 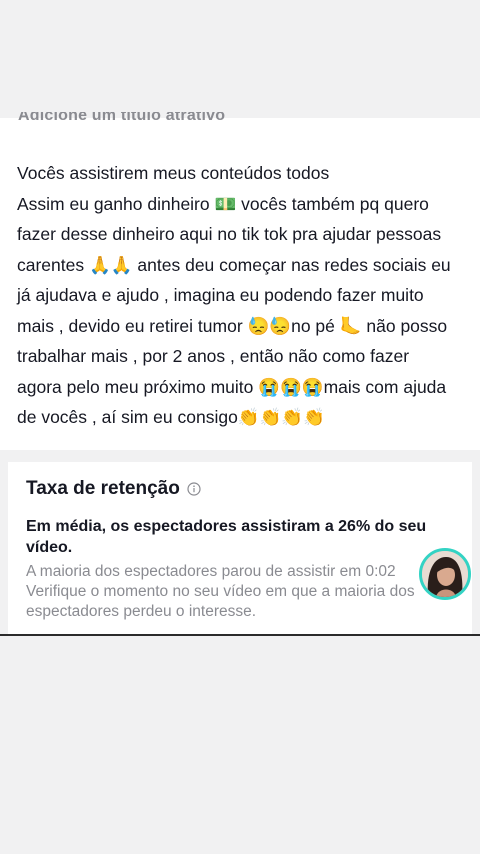 I want to click on retention-title: Taxa de retenção, so click(x=103, y=488).